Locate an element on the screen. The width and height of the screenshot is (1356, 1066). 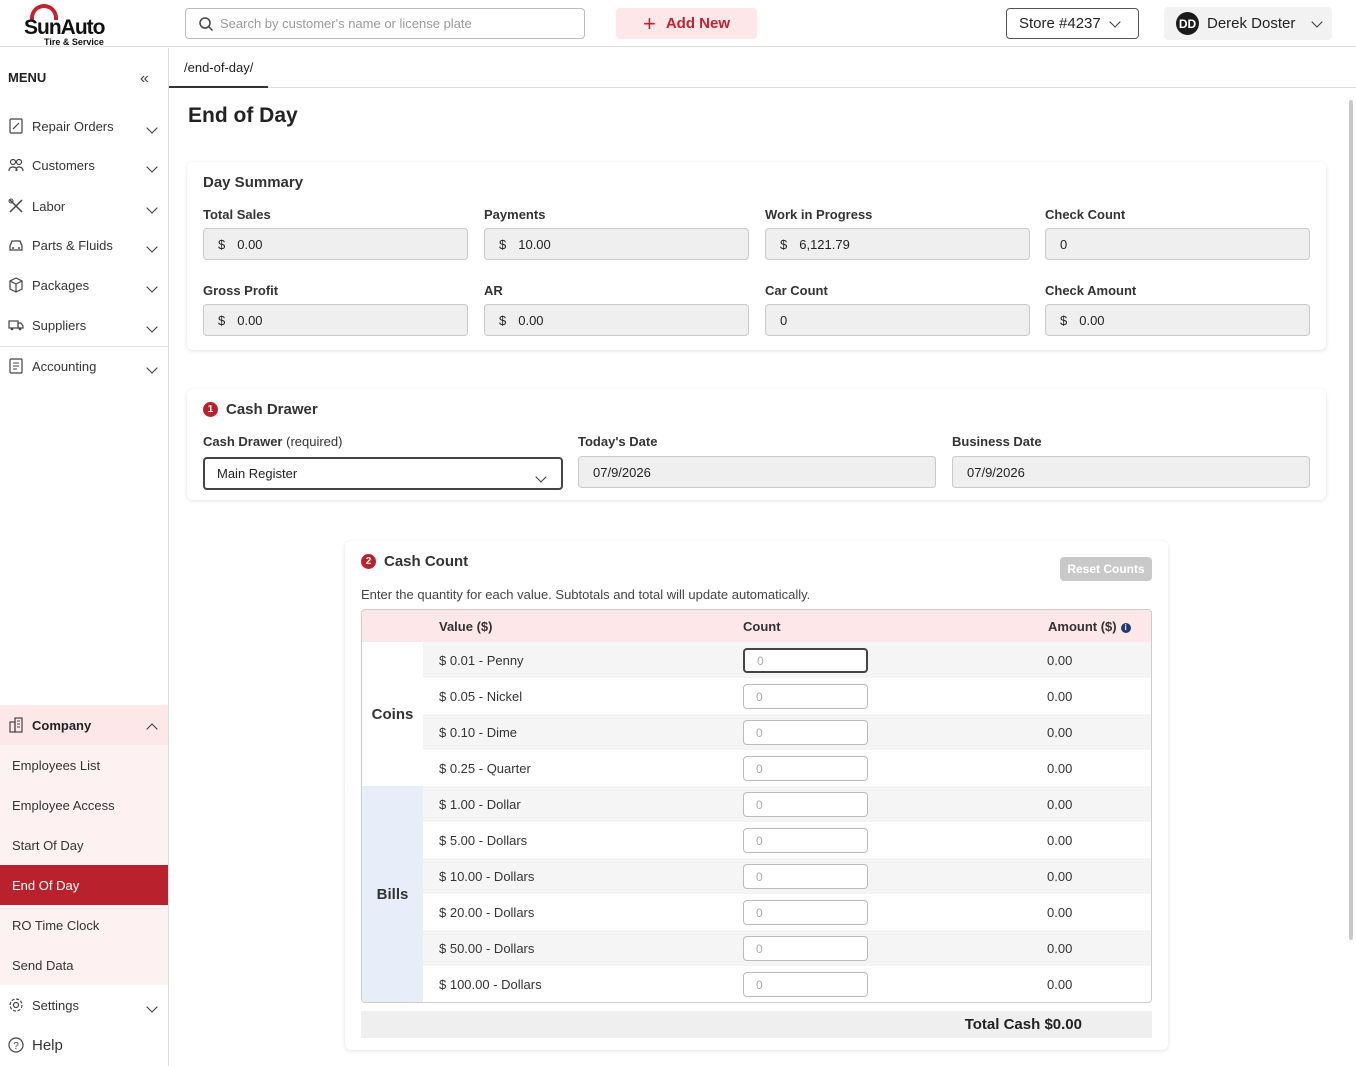
sidebar-item-accounting: Accounting is located at coordinates (84, 366).